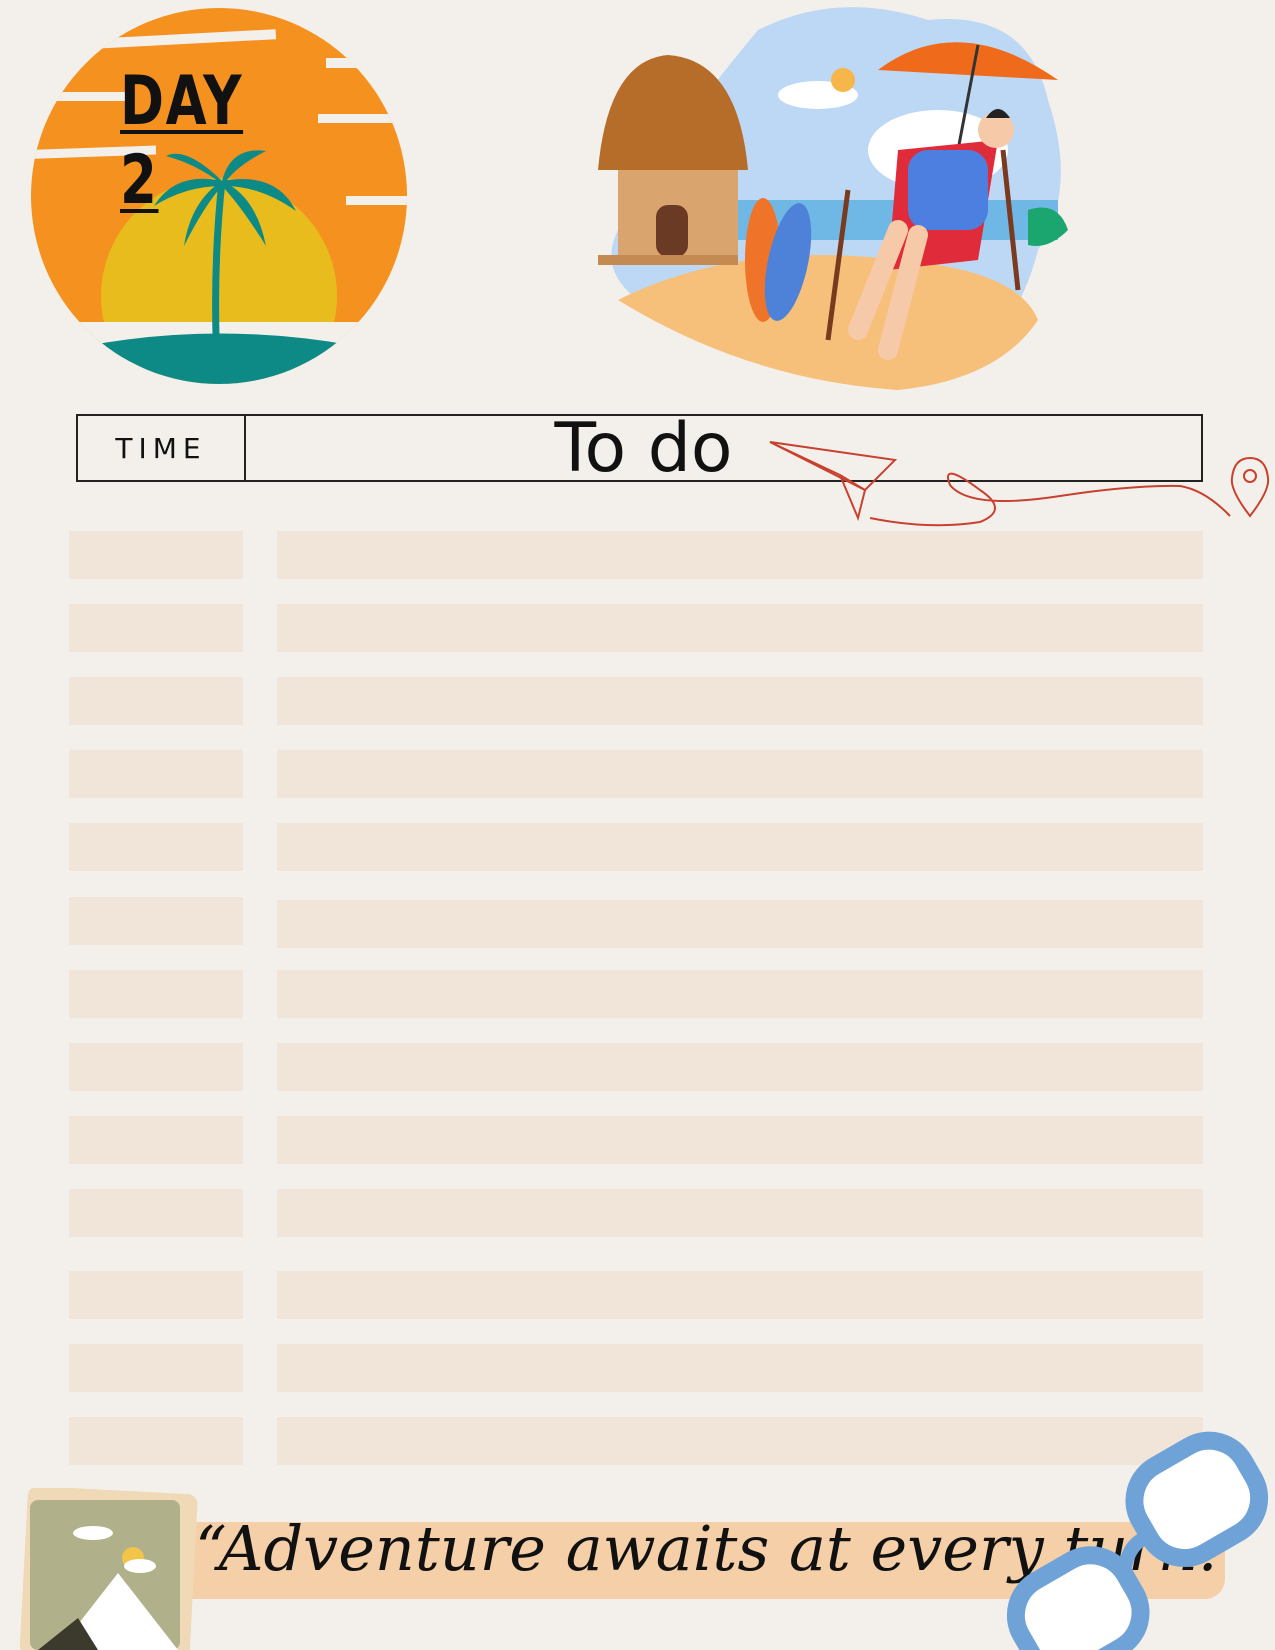 The image size is (1275, 1650). What do you see at coordinates (833, 198) in the screenshot?
I see `beach-scene-illustration` at bounding box center [833, 198].